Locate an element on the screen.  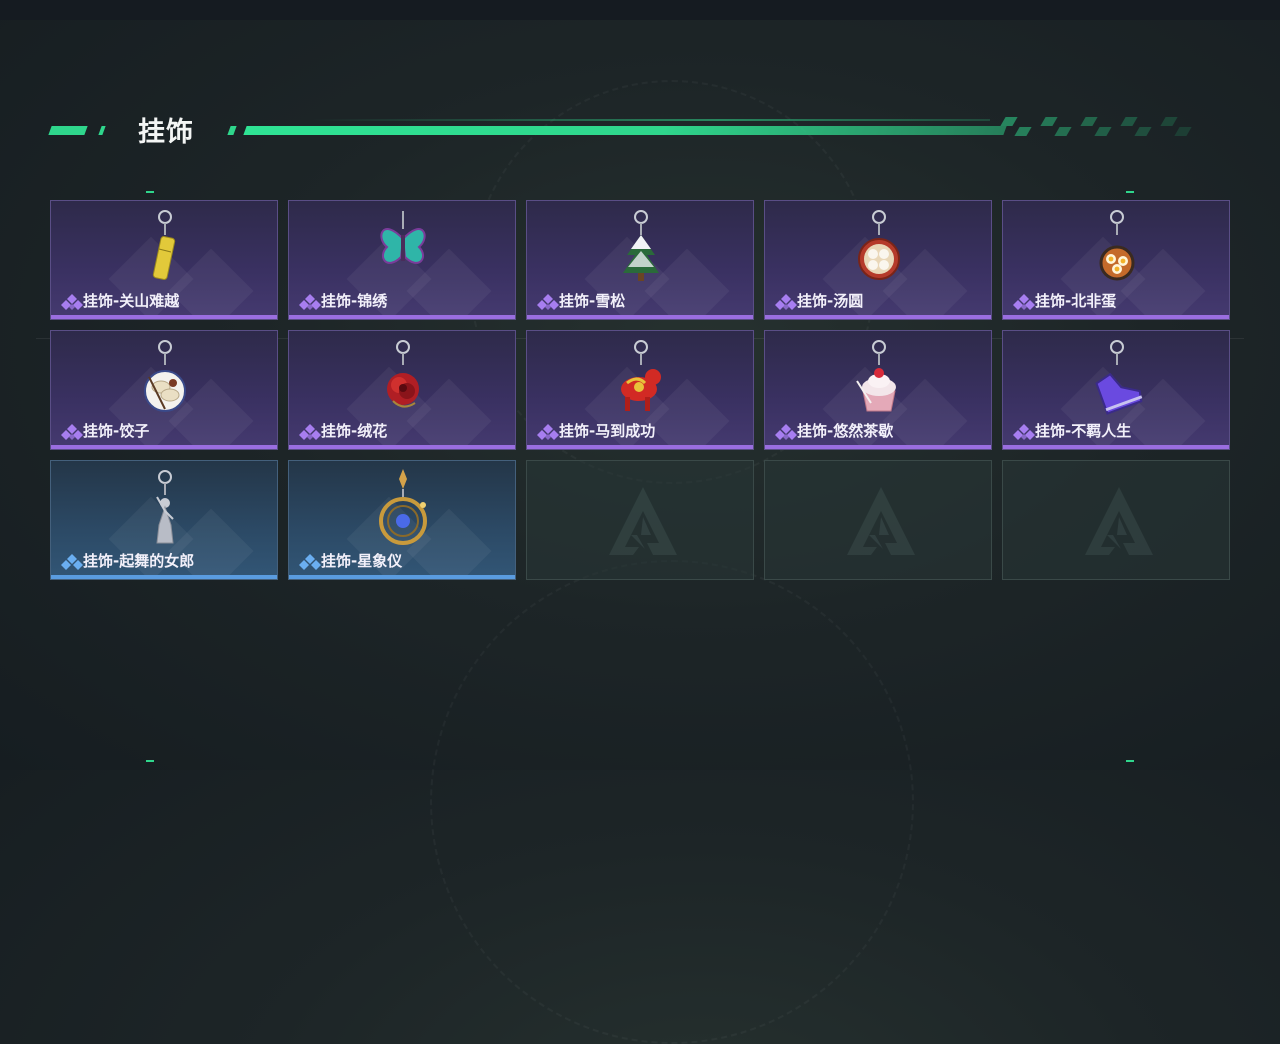
sneaker-charm-icon is located at coordinates (1119, 377).